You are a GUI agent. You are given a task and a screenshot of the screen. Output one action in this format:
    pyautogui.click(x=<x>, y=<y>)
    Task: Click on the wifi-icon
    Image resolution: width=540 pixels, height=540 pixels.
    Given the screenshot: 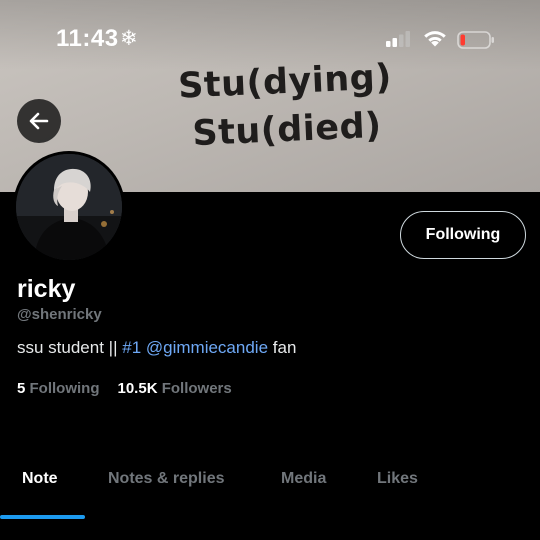 What is the action you would take?
    pyautogui.click(x=435, y=39)
    